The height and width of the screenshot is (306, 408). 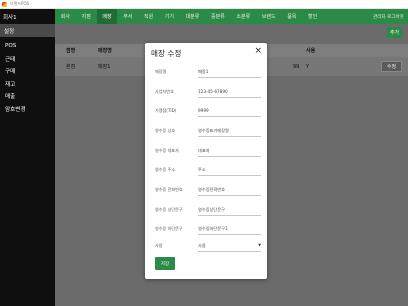 I want to click on use-select: 사용 ▼, so click(x=229, y=247).